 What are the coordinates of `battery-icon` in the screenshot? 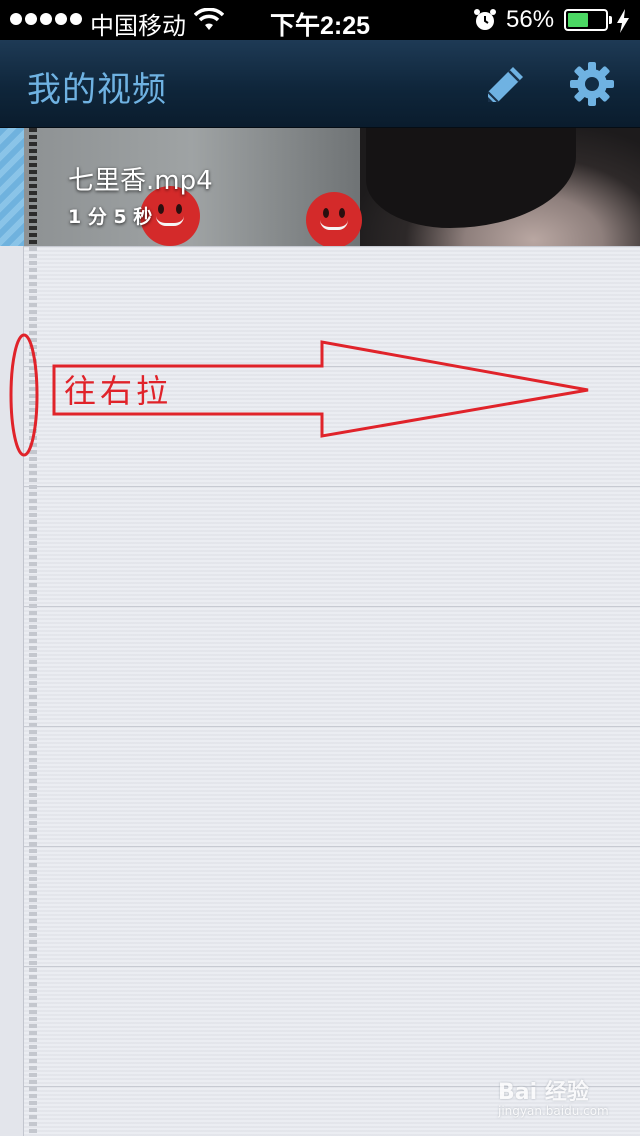 It's located at (588, 20).